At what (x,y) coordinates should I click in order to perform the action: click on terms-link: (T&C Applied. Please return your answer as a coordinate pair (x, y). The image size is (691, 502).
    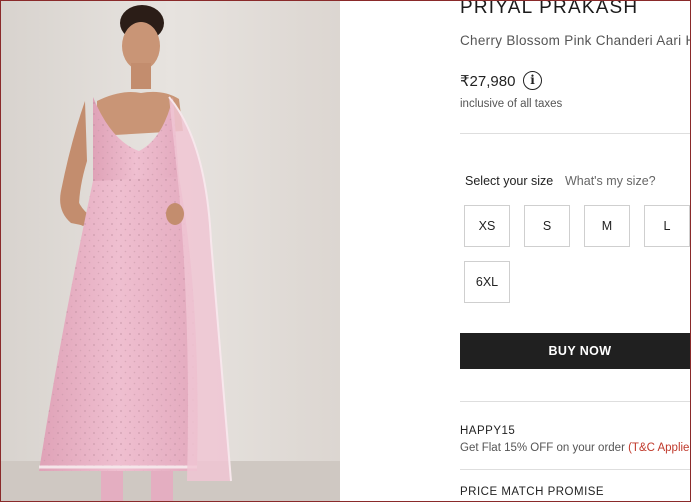
    Looking at the image, I should click on (659, 448).